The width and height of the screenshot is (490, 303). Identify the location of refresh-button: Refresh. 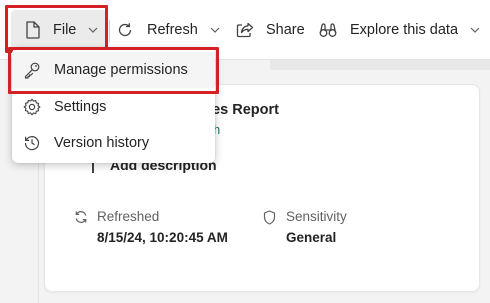
(168, 30).